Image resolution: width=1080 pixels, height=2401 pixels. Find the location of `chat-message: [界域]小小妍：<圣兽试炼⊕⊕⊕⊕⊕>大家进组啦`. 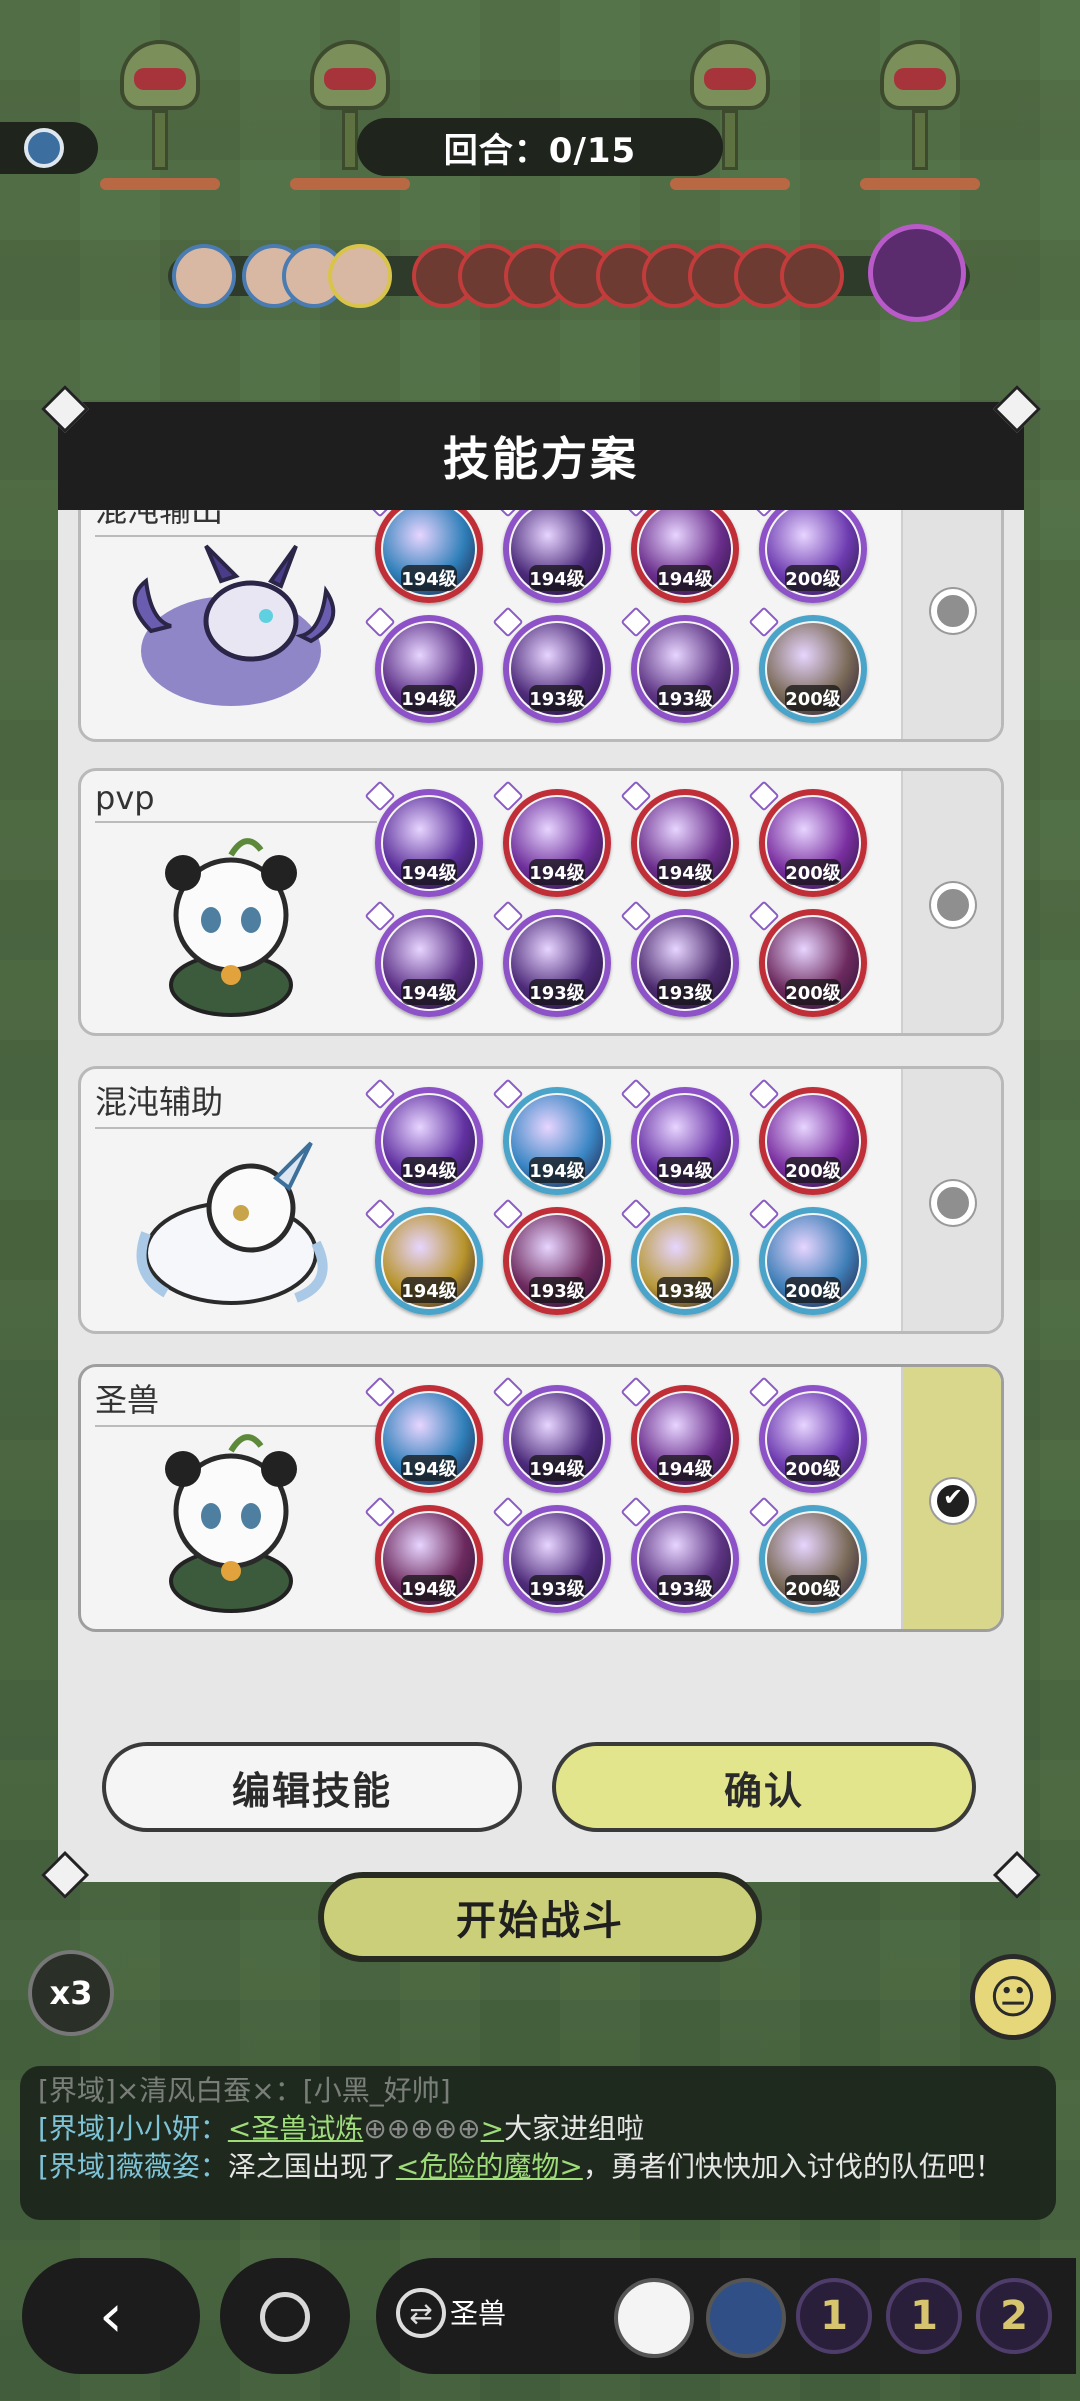

chat-message: [界域]小小妍：<圣兽试炼⊕⊕⊕⊕⊕>大家进组啦 is located at coordinates (341, 2128).